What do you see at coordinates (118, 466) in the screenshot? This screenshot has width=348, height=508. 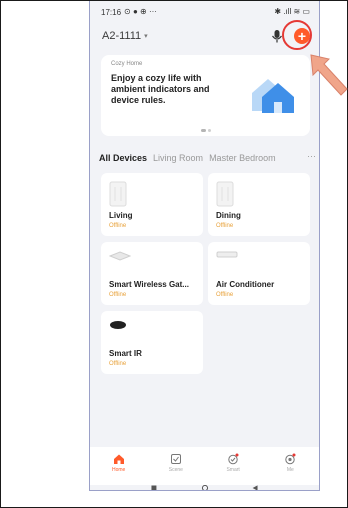 I see `tab-home: Home` at bounding box center [118, 466].